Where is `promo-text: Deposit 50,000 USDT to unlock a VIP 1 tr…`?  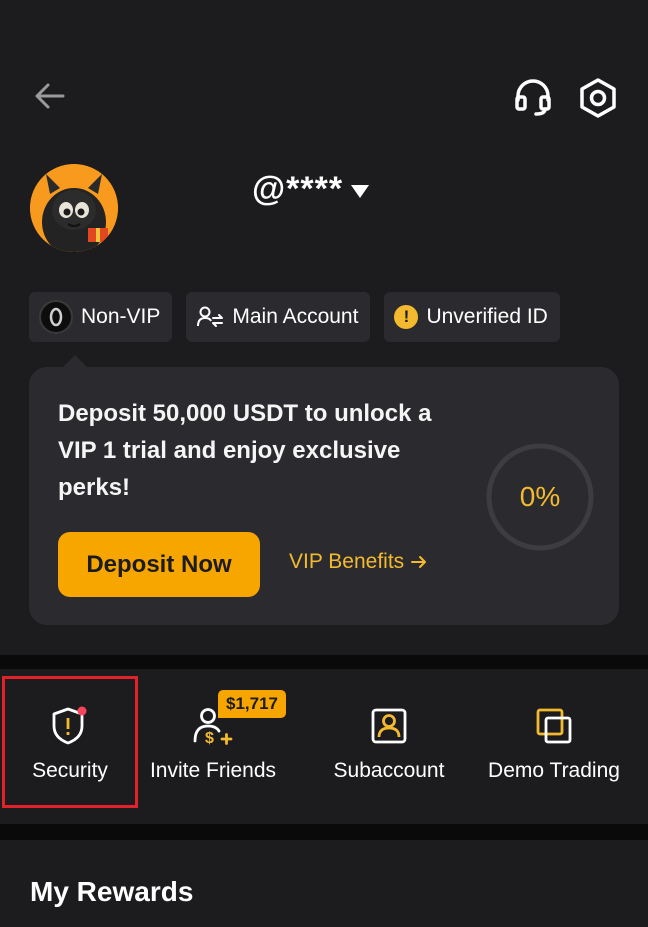
promo-text: Deposit 50,000 USDT to unlock a VIP 1 tr… is located at coordinates (245, 450).